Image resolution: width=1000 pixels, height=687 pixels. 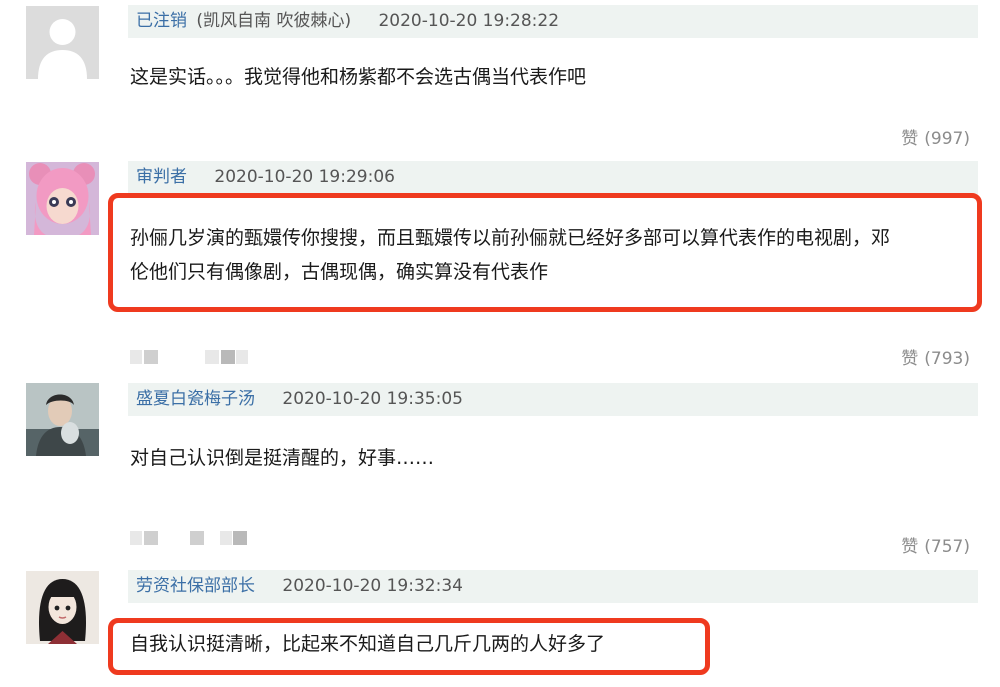 What do you see at coordinates (195, 399) in the screenshot?
I see `username-link: 盛夏白瓷梅子汤` at bounding box center [195, 399].